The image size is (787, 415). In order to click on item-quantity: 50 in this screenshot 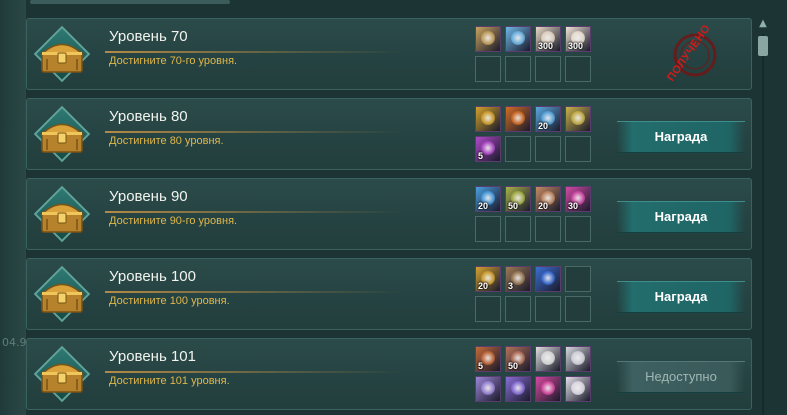, I will do `click(513, 206)`.